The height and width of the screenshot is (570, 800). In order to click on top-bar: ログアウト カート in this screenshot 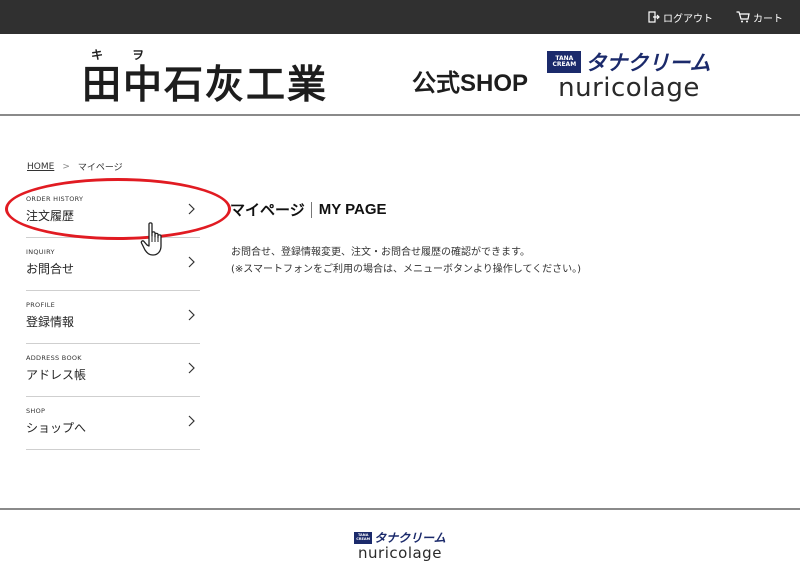, I will do `click(400, 17)`.